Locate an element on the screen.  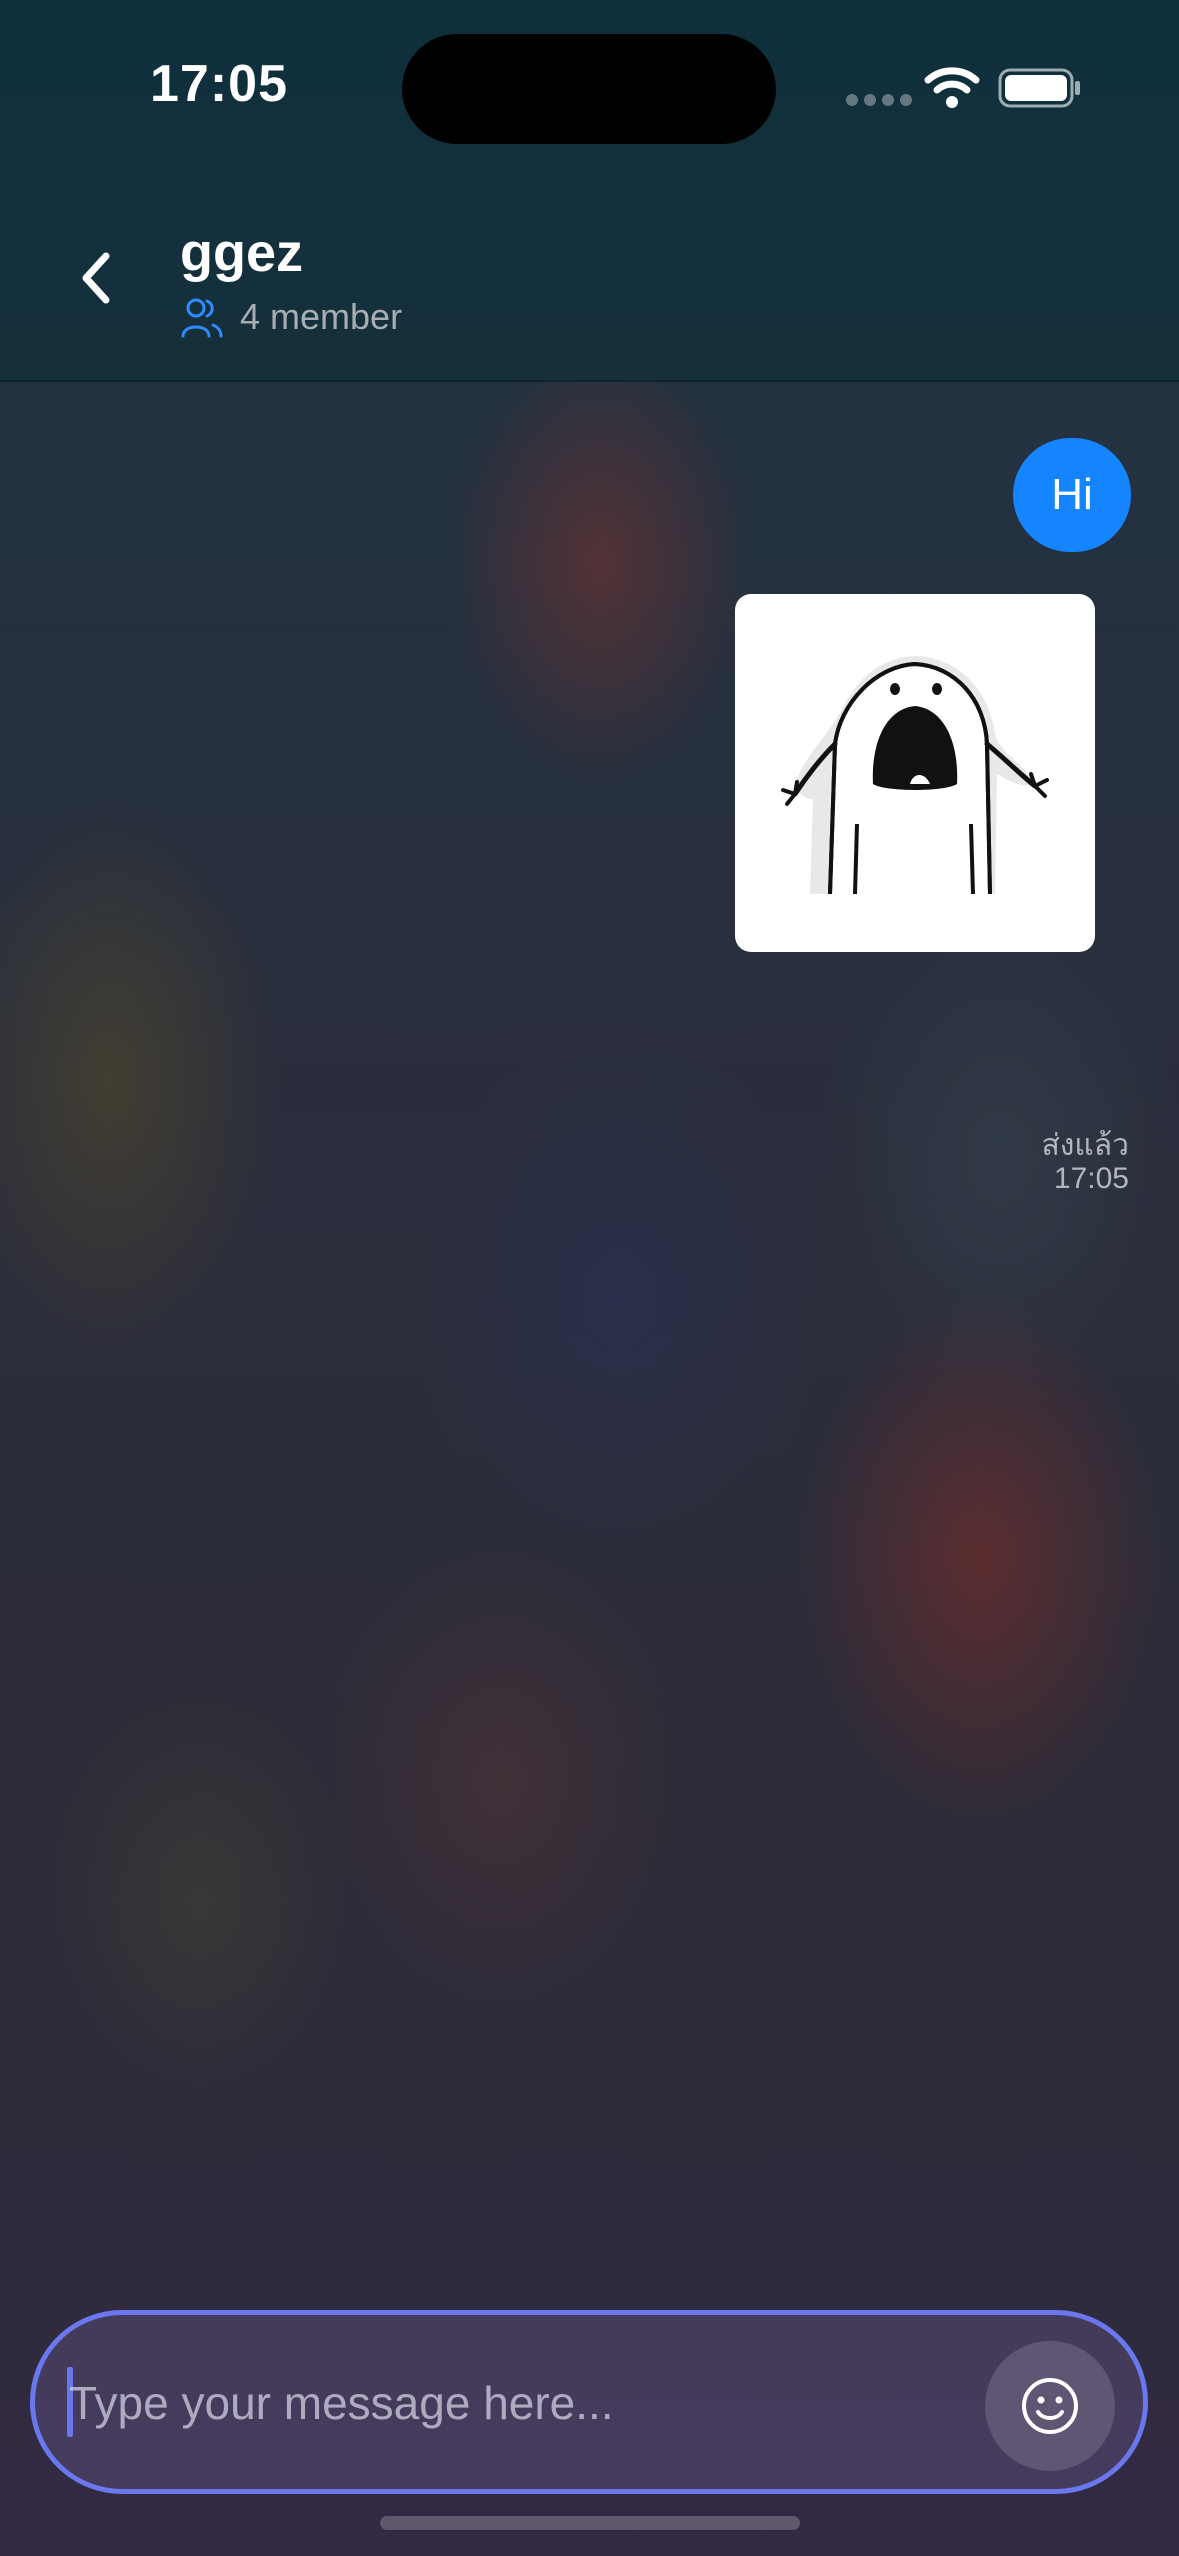
dynamic-island is located at coordinates (589, 89).